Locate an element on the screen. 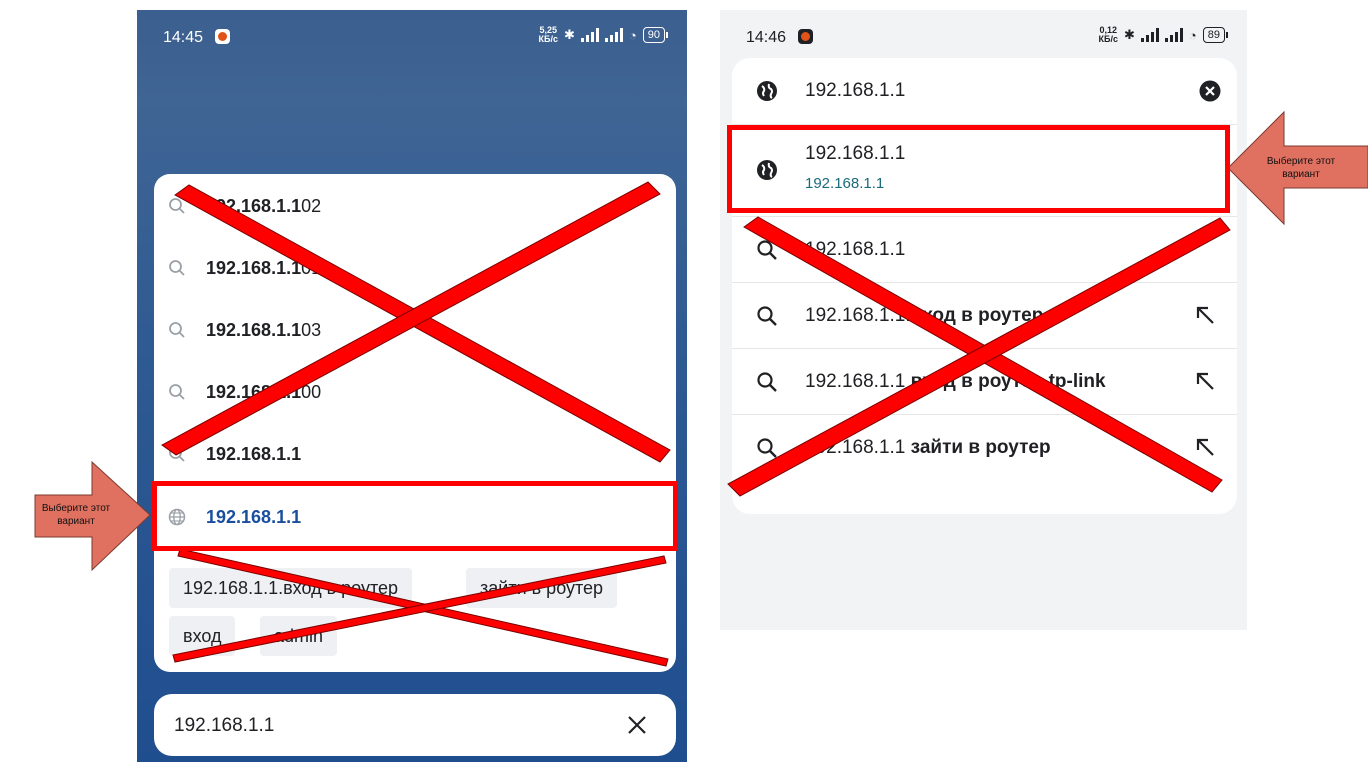  highlight-box-left is located at coordinates (415, 516).